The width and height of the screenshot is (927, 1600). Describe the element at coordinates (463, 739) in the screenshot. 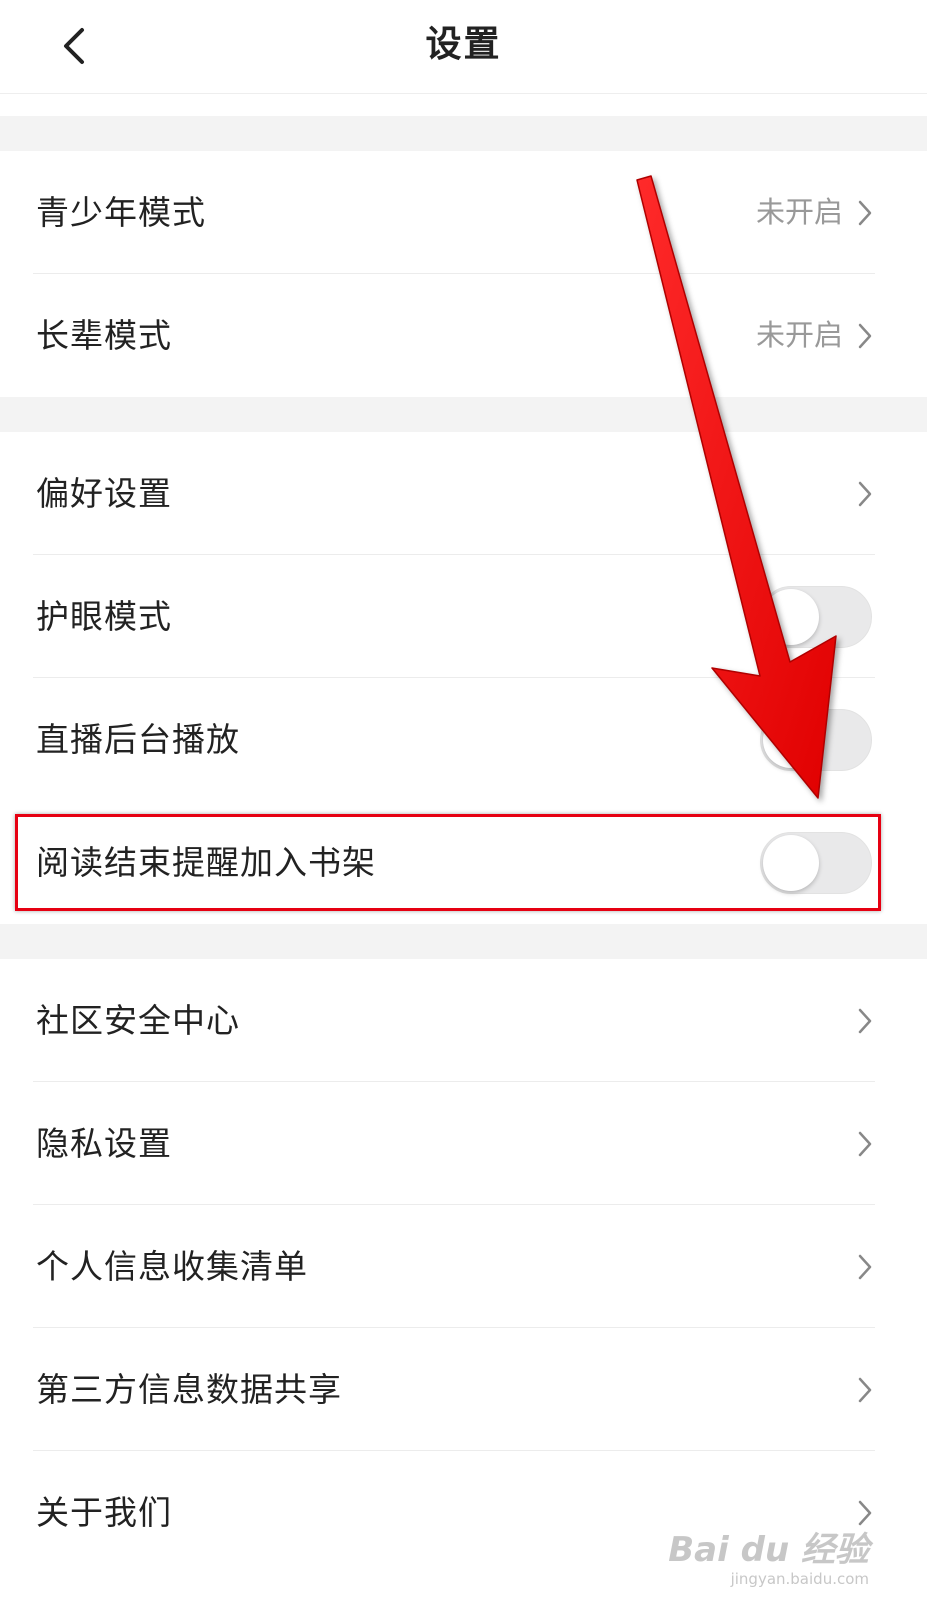

I see `settings-row-live-background: 直播后台播放` at that location.